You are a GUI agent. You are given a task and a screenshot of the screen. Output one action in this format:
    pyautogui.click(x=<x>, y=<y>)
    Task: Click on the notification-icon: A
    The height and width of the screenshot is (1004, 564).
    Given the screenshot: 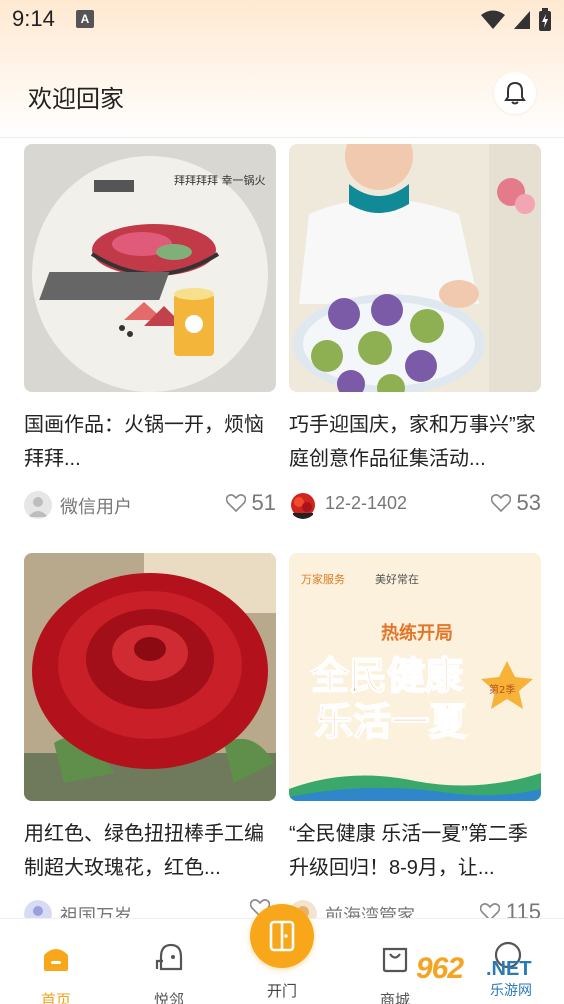 What is the action you would take?
    pyautogui.click(x=85, y=19)
    